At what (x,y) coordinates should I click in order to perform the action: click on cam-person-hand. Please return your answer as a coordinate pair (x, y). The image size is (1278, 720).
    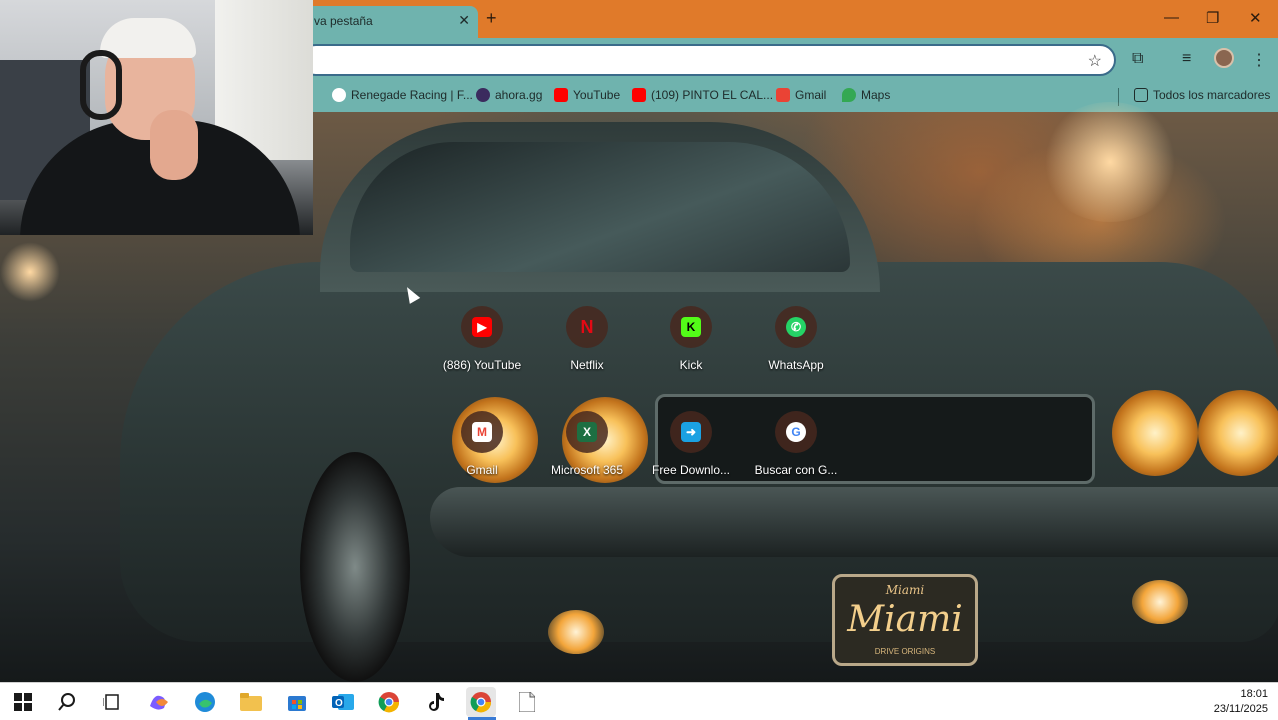
    Looking at the image, I should click on (174, 145).